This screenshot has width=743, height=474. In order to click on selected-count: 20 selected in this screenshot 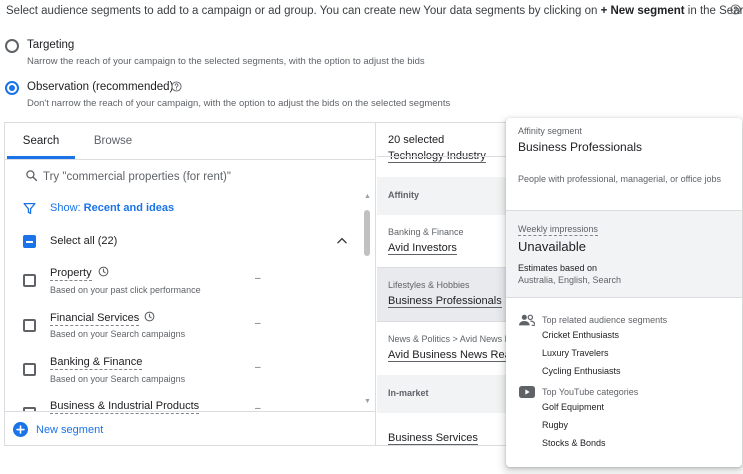, I will do `click(416, 140)`.